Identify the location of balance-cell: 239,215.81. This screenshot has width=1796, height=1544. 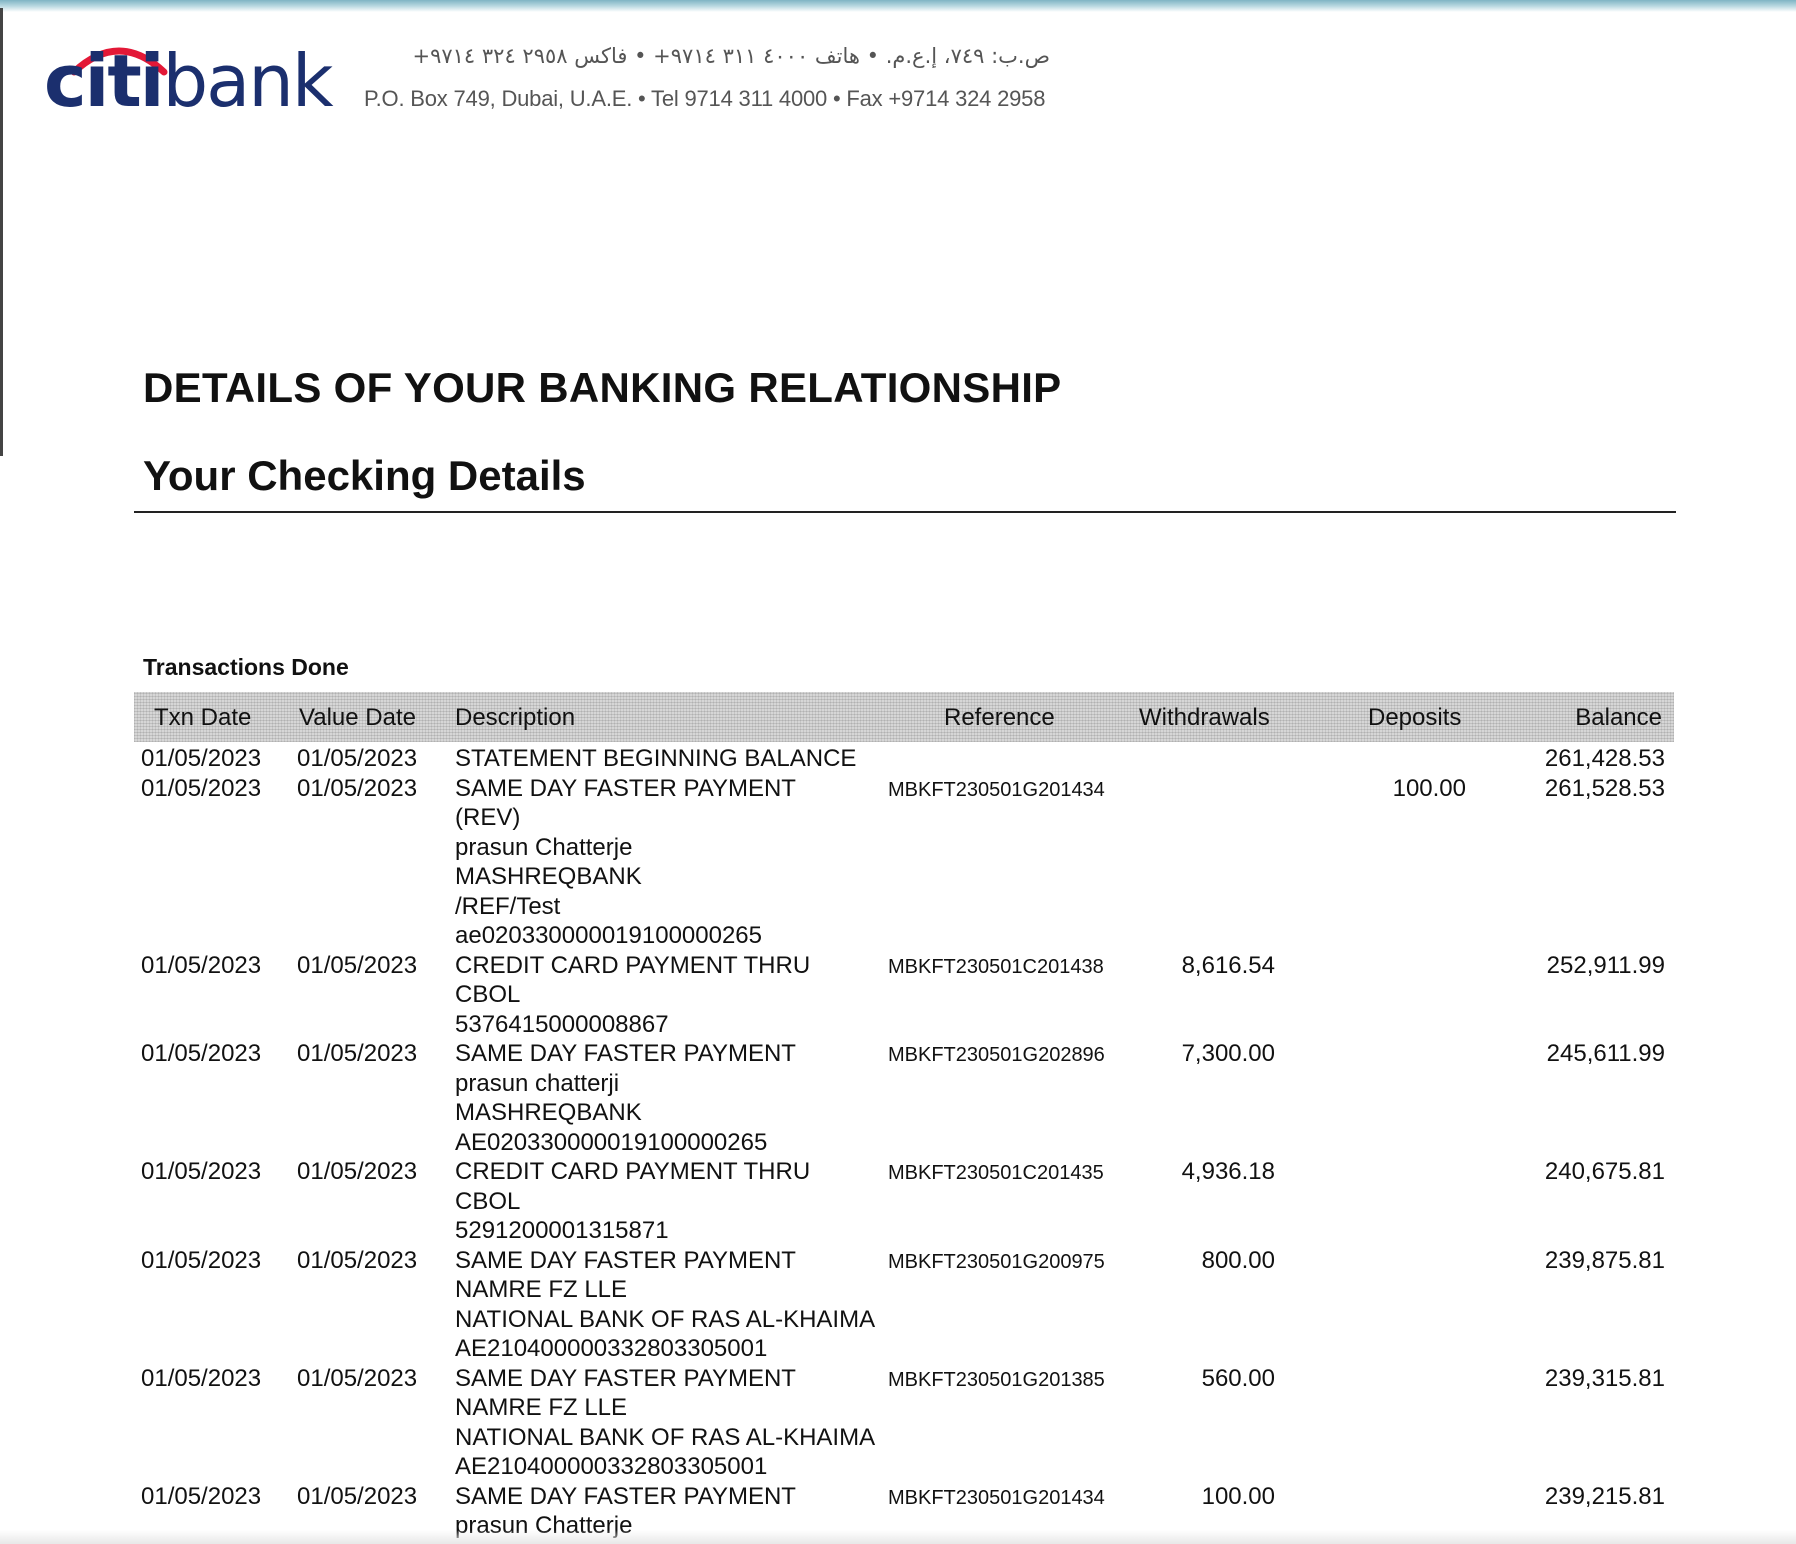
(1604, 1496).